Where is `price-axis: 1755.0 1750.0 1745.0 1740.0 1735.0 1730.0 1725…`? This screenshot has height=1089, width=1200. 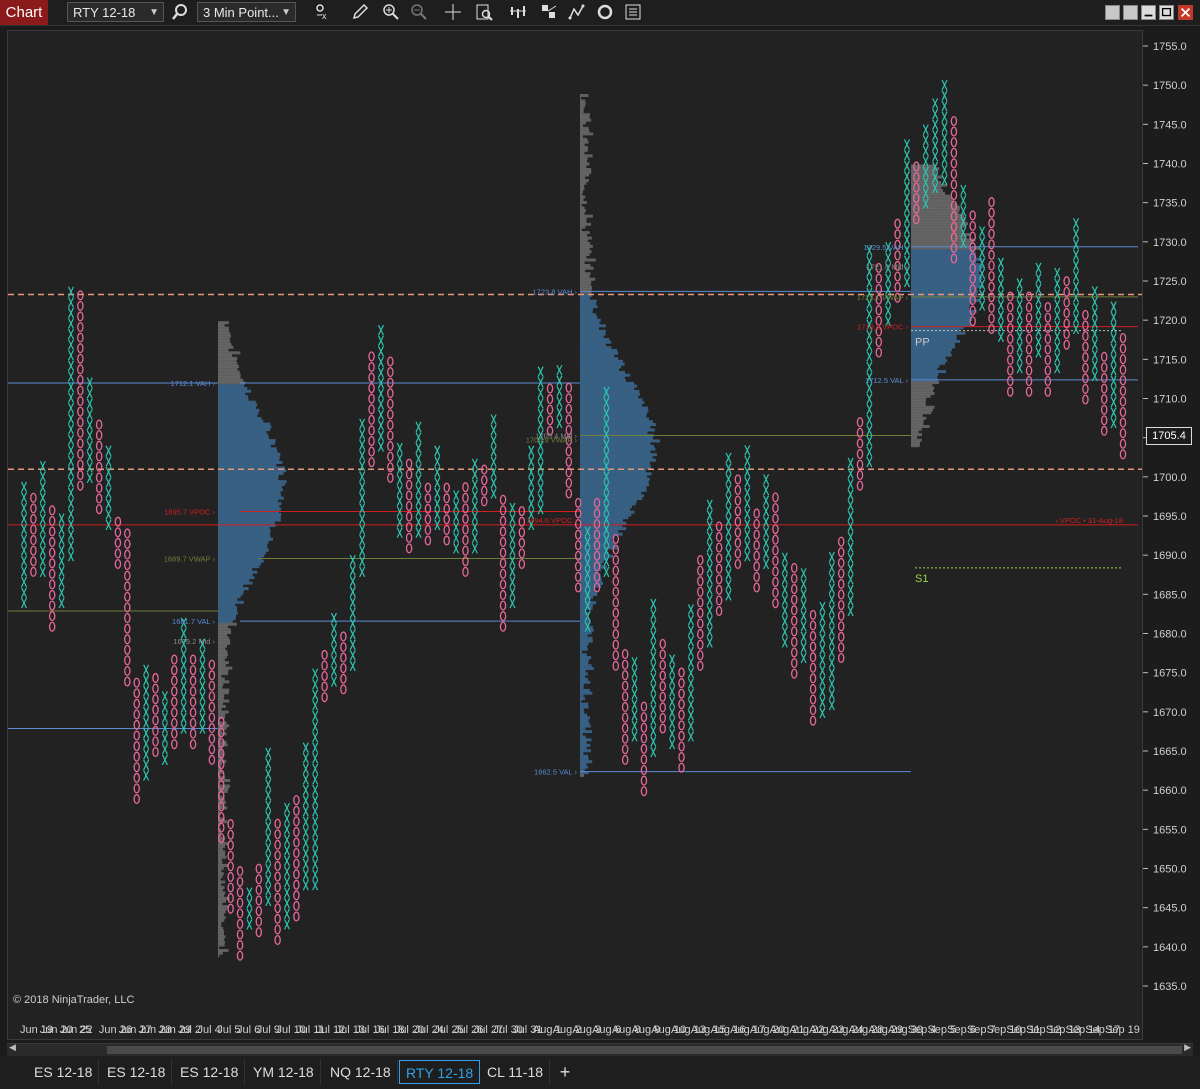 price-axis: 1755.0 1750.0 1745.0 1740.0 1735.0 1730.0 1725… is located at coordinates (1171, 535).